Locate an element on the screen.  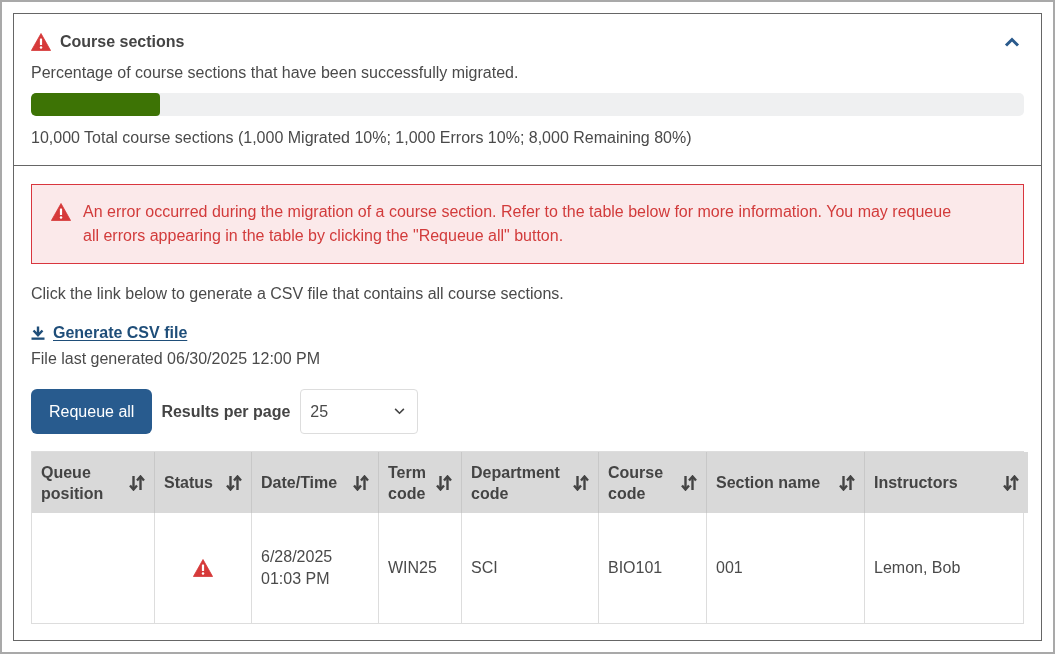
results-per-page-select: 25 is located at coordinates (359, 411).